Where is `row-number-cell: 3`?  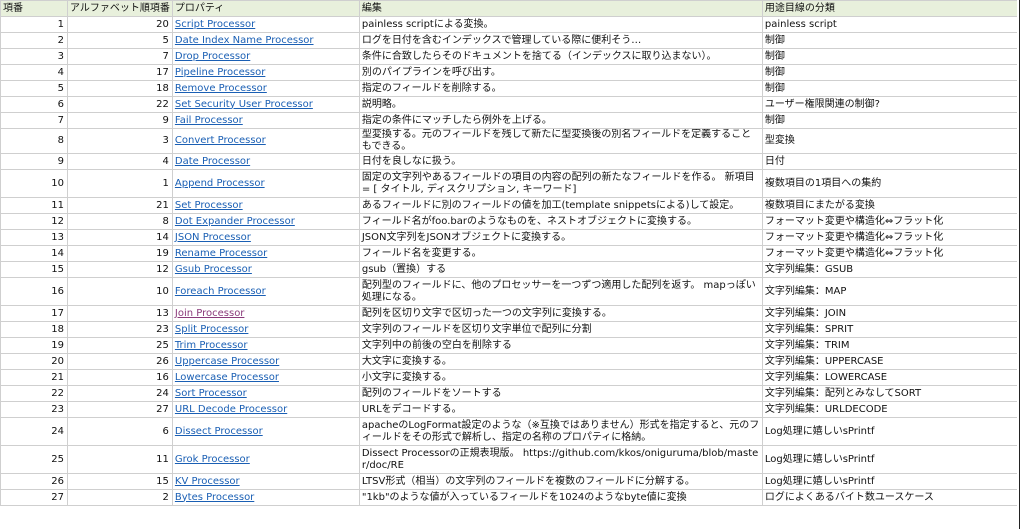 row-number-cell: 3 is located at coordinates (34, 56).